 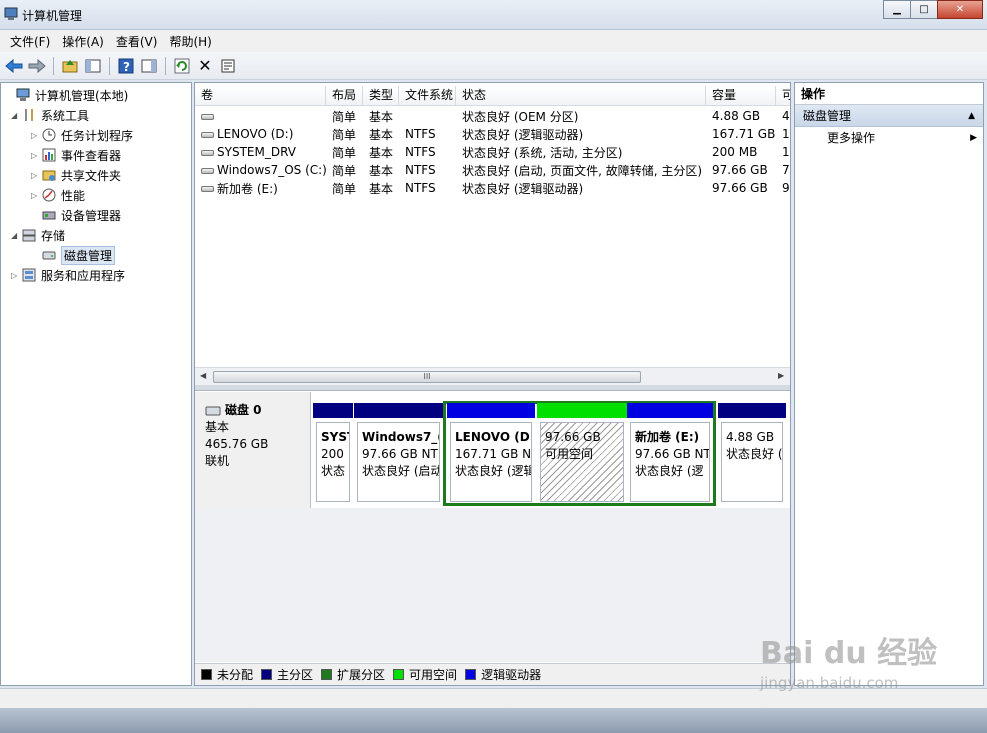 I want to click on volume-filesystem: NTFS, so click(x=420, y=188).